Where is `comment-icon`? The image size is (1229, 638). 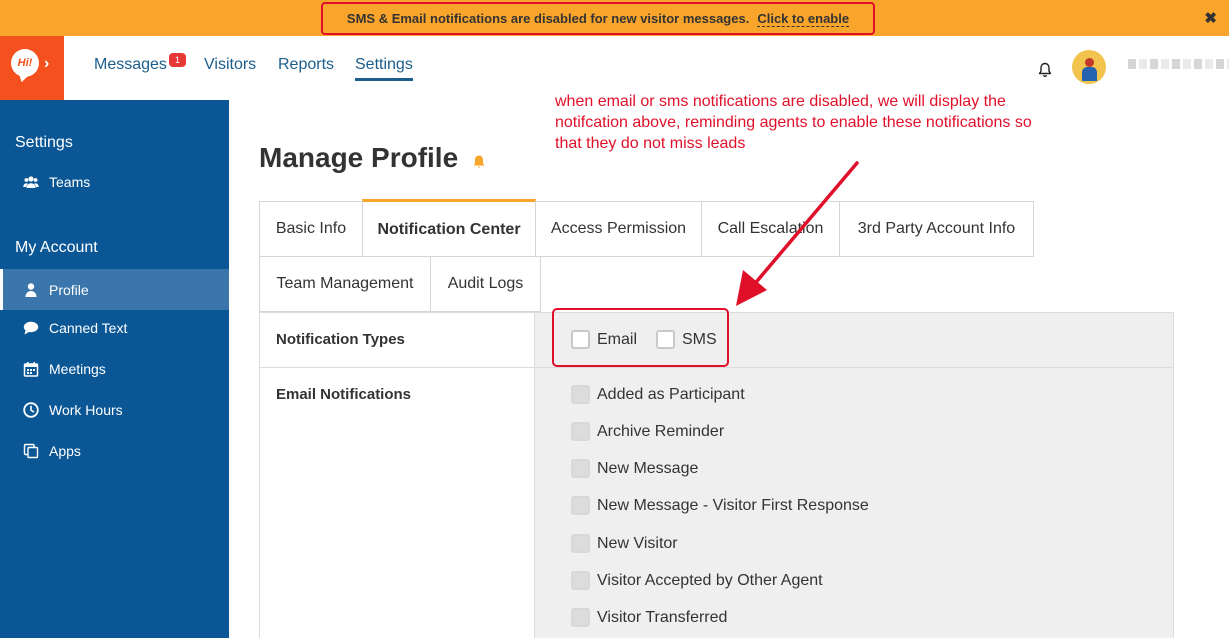 comment-icon is located at coordinates (31, 328).